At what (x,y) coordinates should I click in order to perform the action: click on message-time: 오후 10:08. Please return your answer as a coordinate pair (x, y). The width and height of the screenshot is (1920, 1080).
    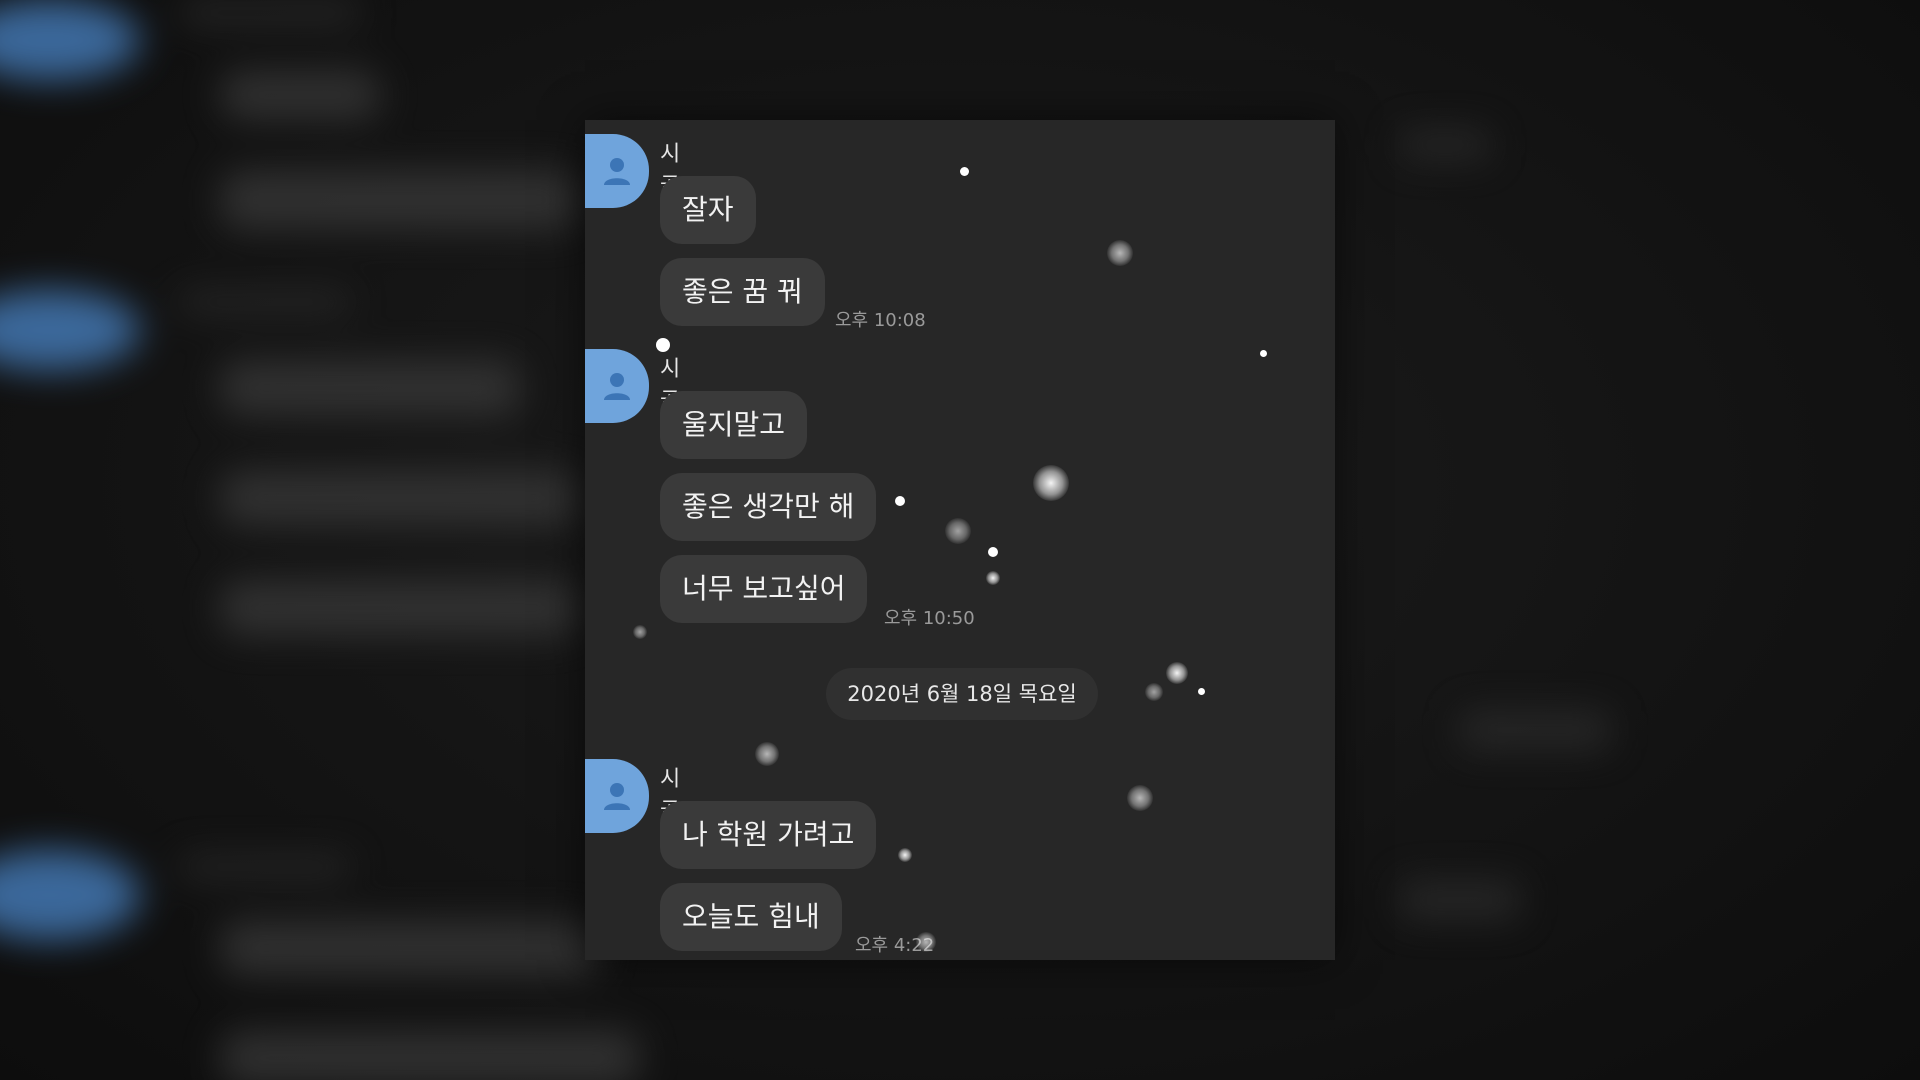
    Looking at the image, I should click on (880, 320).